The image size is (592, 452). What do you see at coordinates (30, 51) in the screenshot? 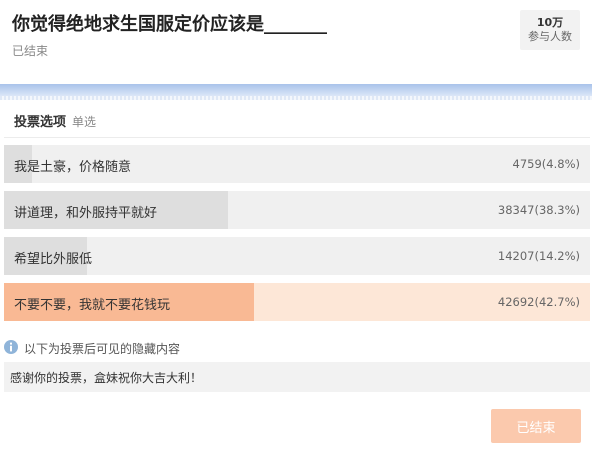
I see `poll-status: 已结束` at bounding box center [30, 51].